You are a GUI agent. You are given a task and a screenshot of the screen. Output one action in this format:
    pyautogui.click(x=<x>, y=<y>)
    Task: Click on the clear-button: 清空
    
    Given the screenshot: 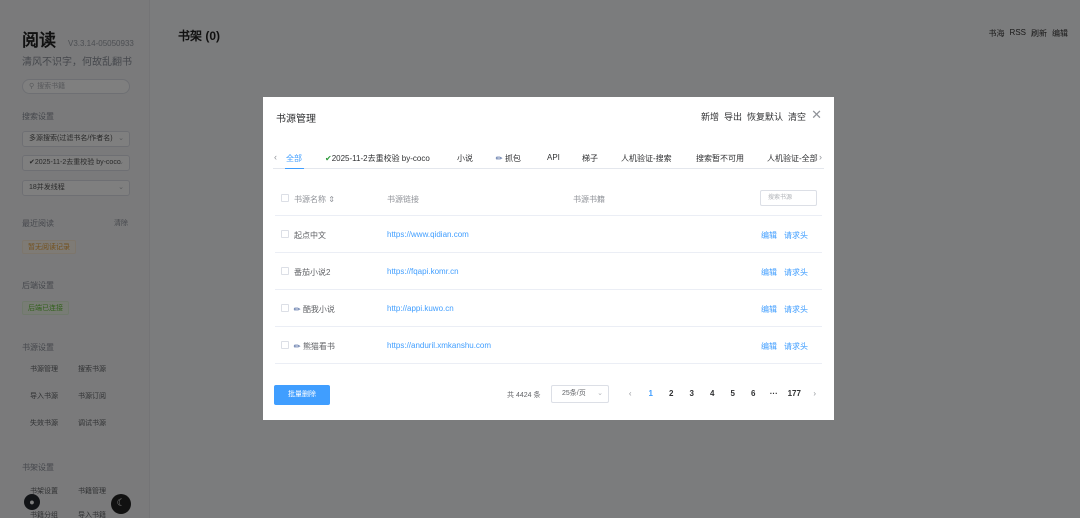 What is the action you would take?
    pyautogui.click(x=797, y=116)
    